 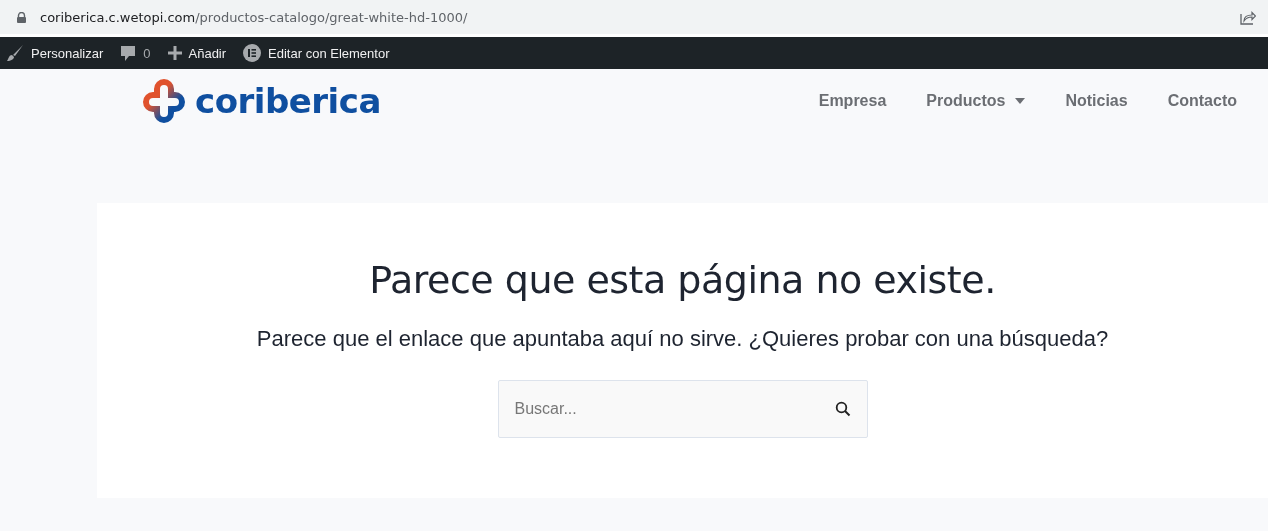 I want to click on nav-link: Productos, so click(x=976, y=101).